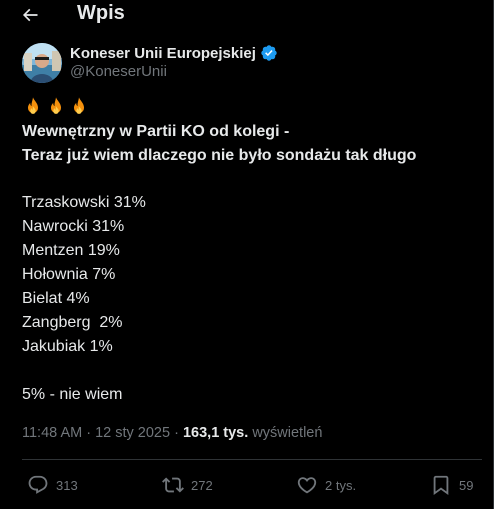  I want to click on avatar, so click(42, 63).